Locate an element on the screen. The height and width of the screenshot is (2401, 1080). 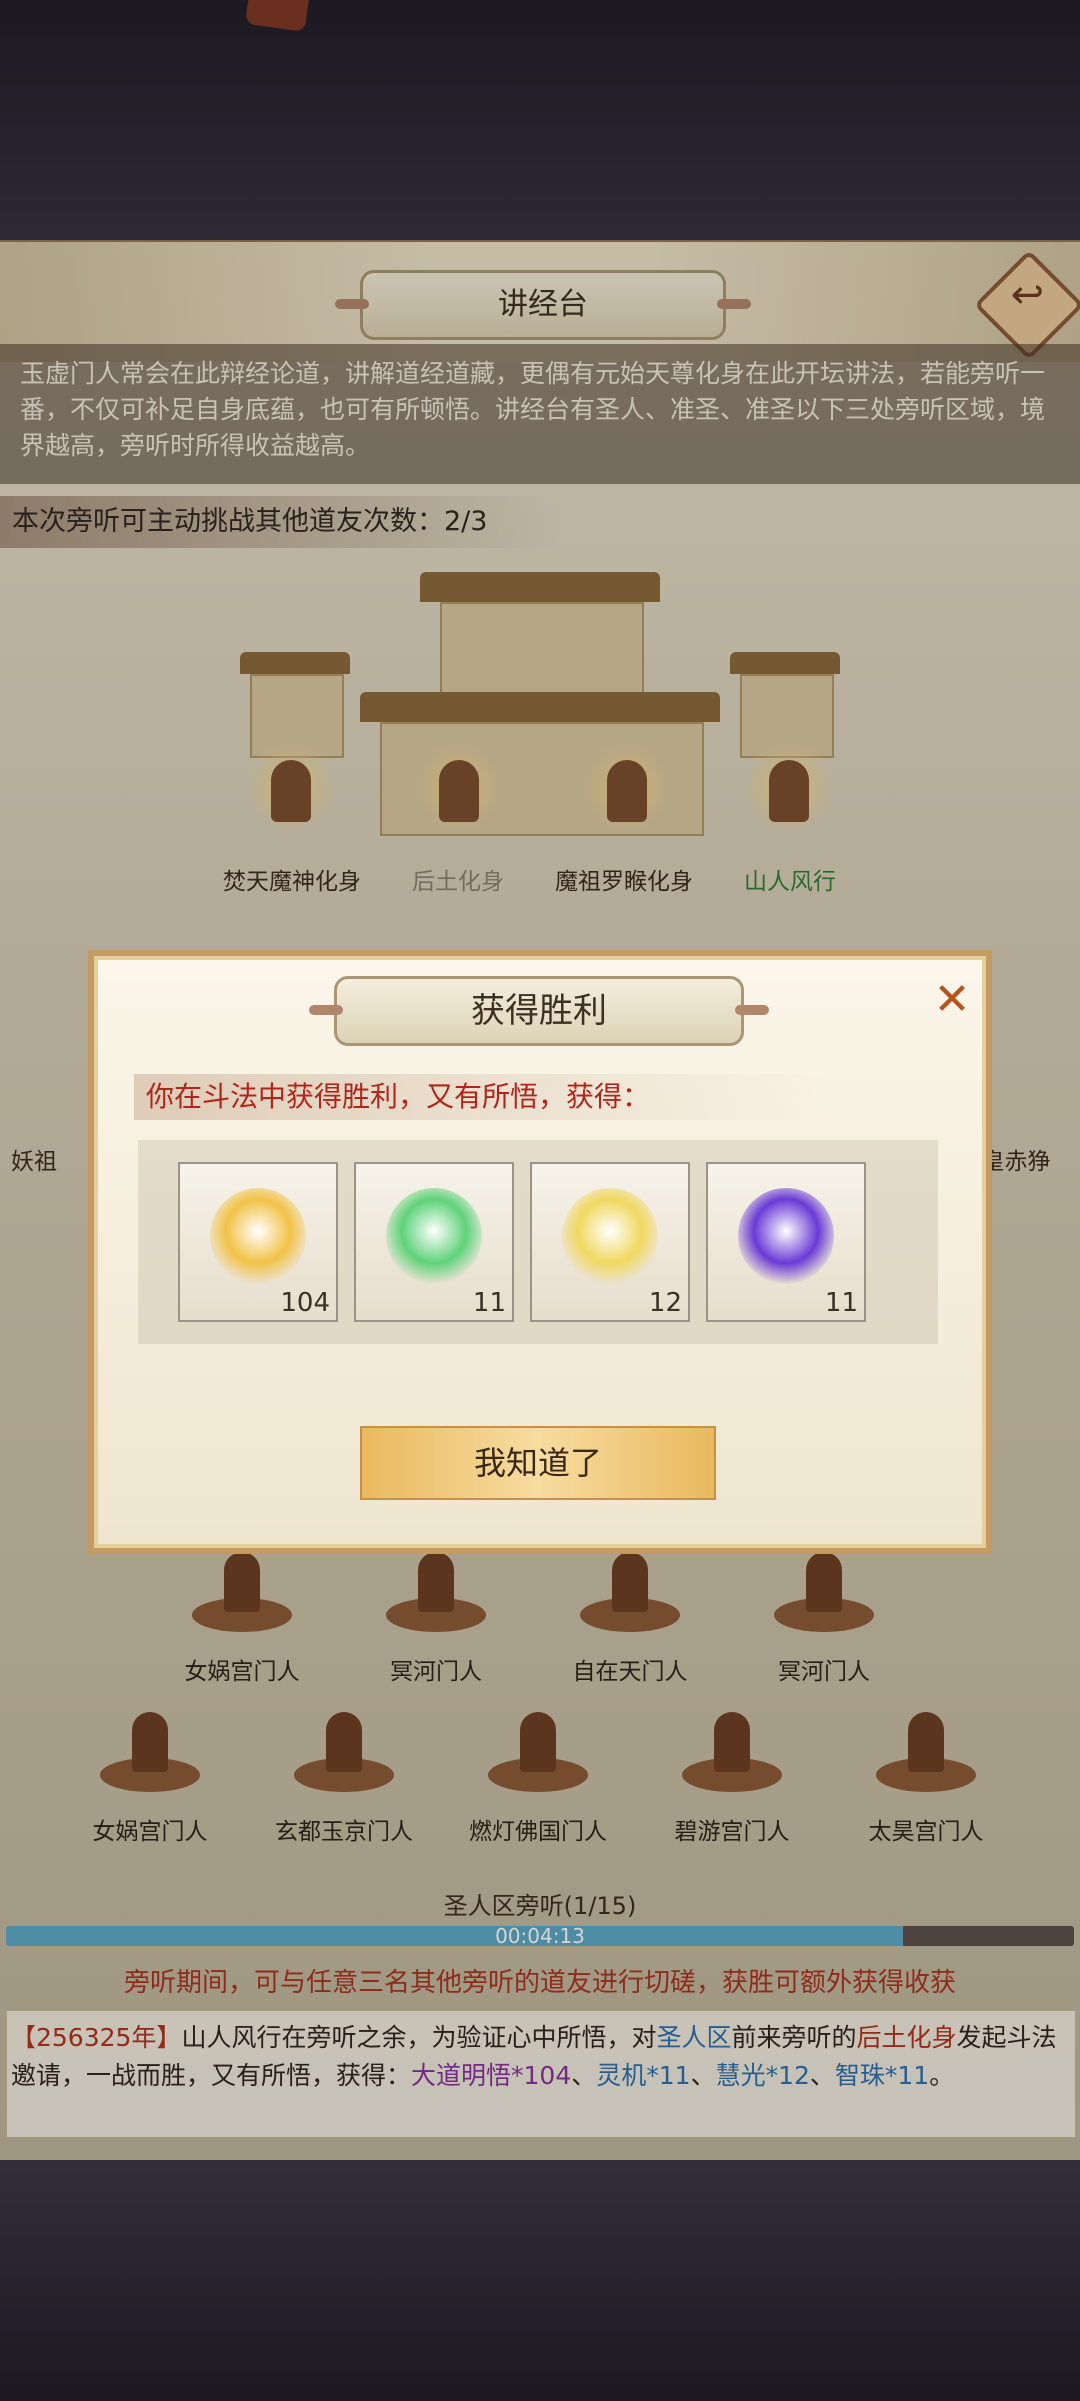
victory-message: 你在斗法中获得胜利，又有所悟，获得： is located at coordinates (480, 1097).